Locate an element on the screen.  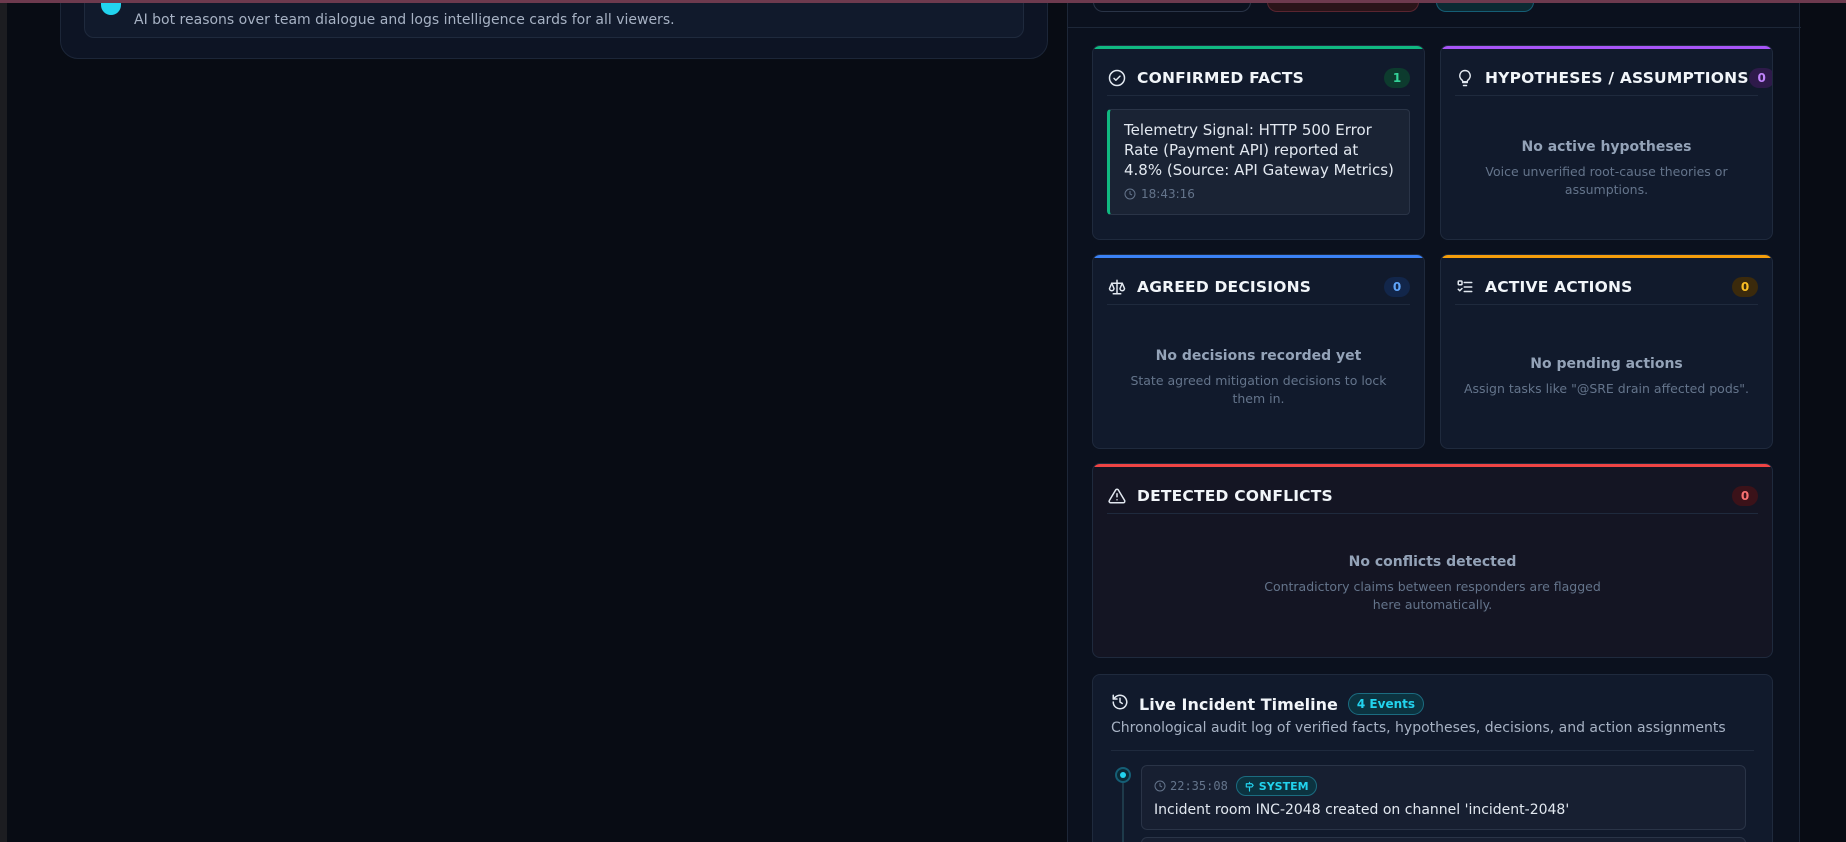
card-header: ACTIVE ACTIONS 0 is located at coordinates (1606, 287).